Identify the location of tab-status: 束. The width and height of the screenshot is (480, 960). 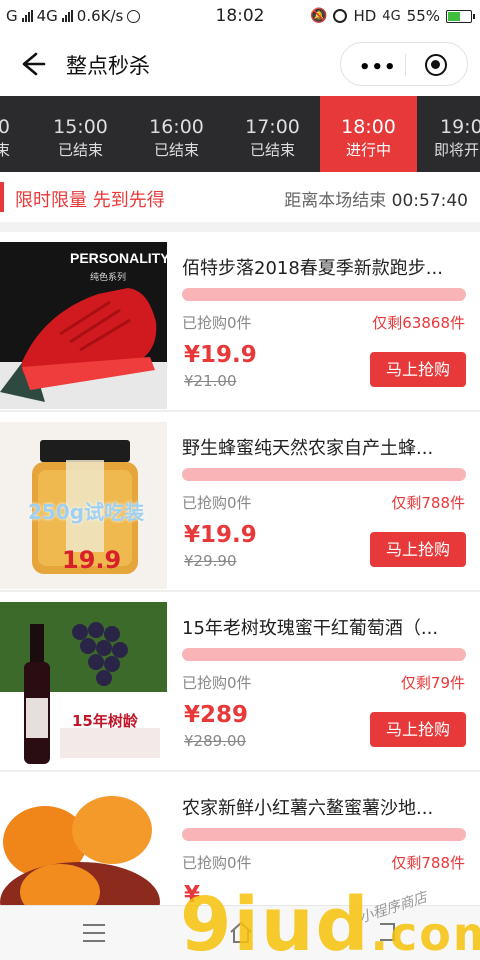
(5, 150).